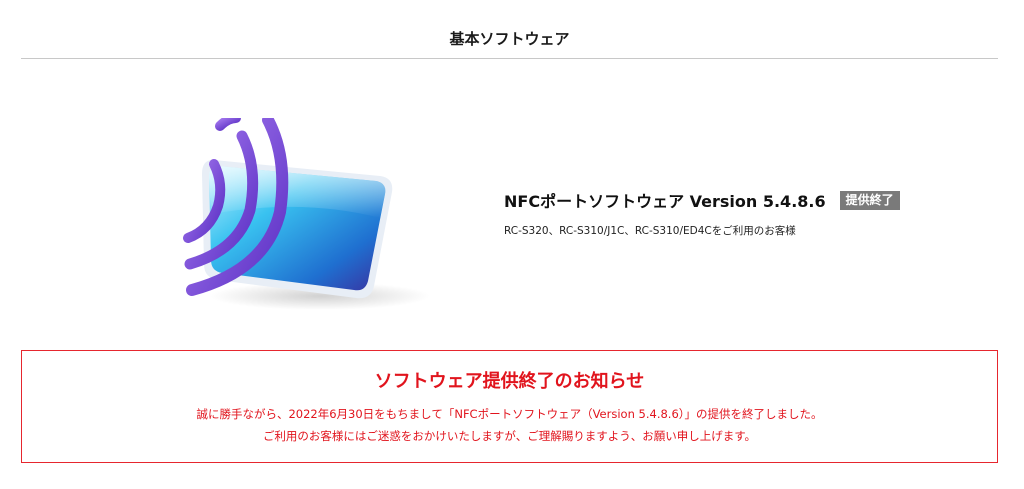  Describe the element at coordinates (509, 381) in the screenshot. I see `notice-title: ソフトウェア提供終了のお知らせ` at that location.